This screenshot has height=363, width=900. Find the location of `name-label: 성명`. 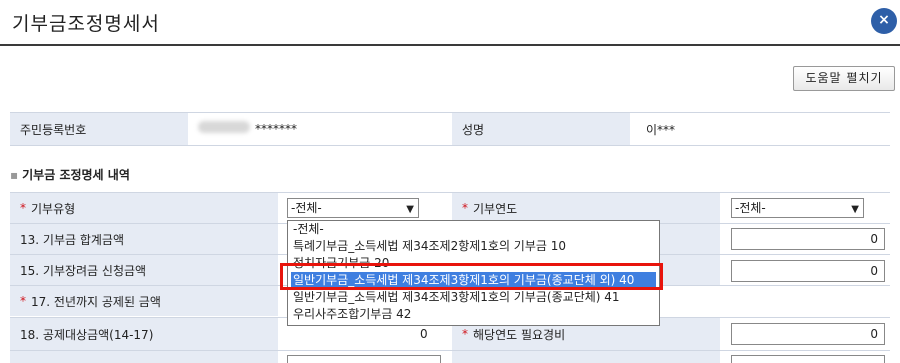

name-label: 성명 is located at coordinates (541, 129).